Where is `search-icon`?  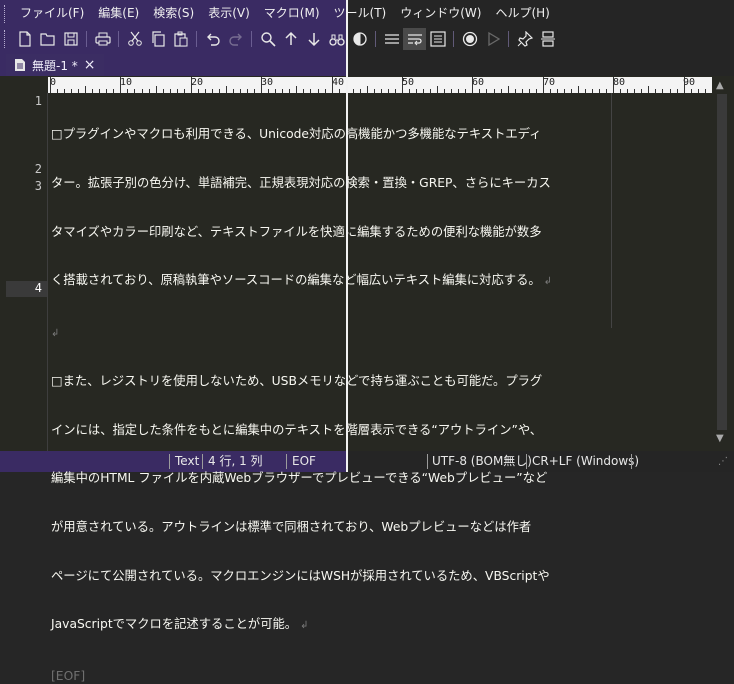 search-icon is located at coordinates (267, 39).